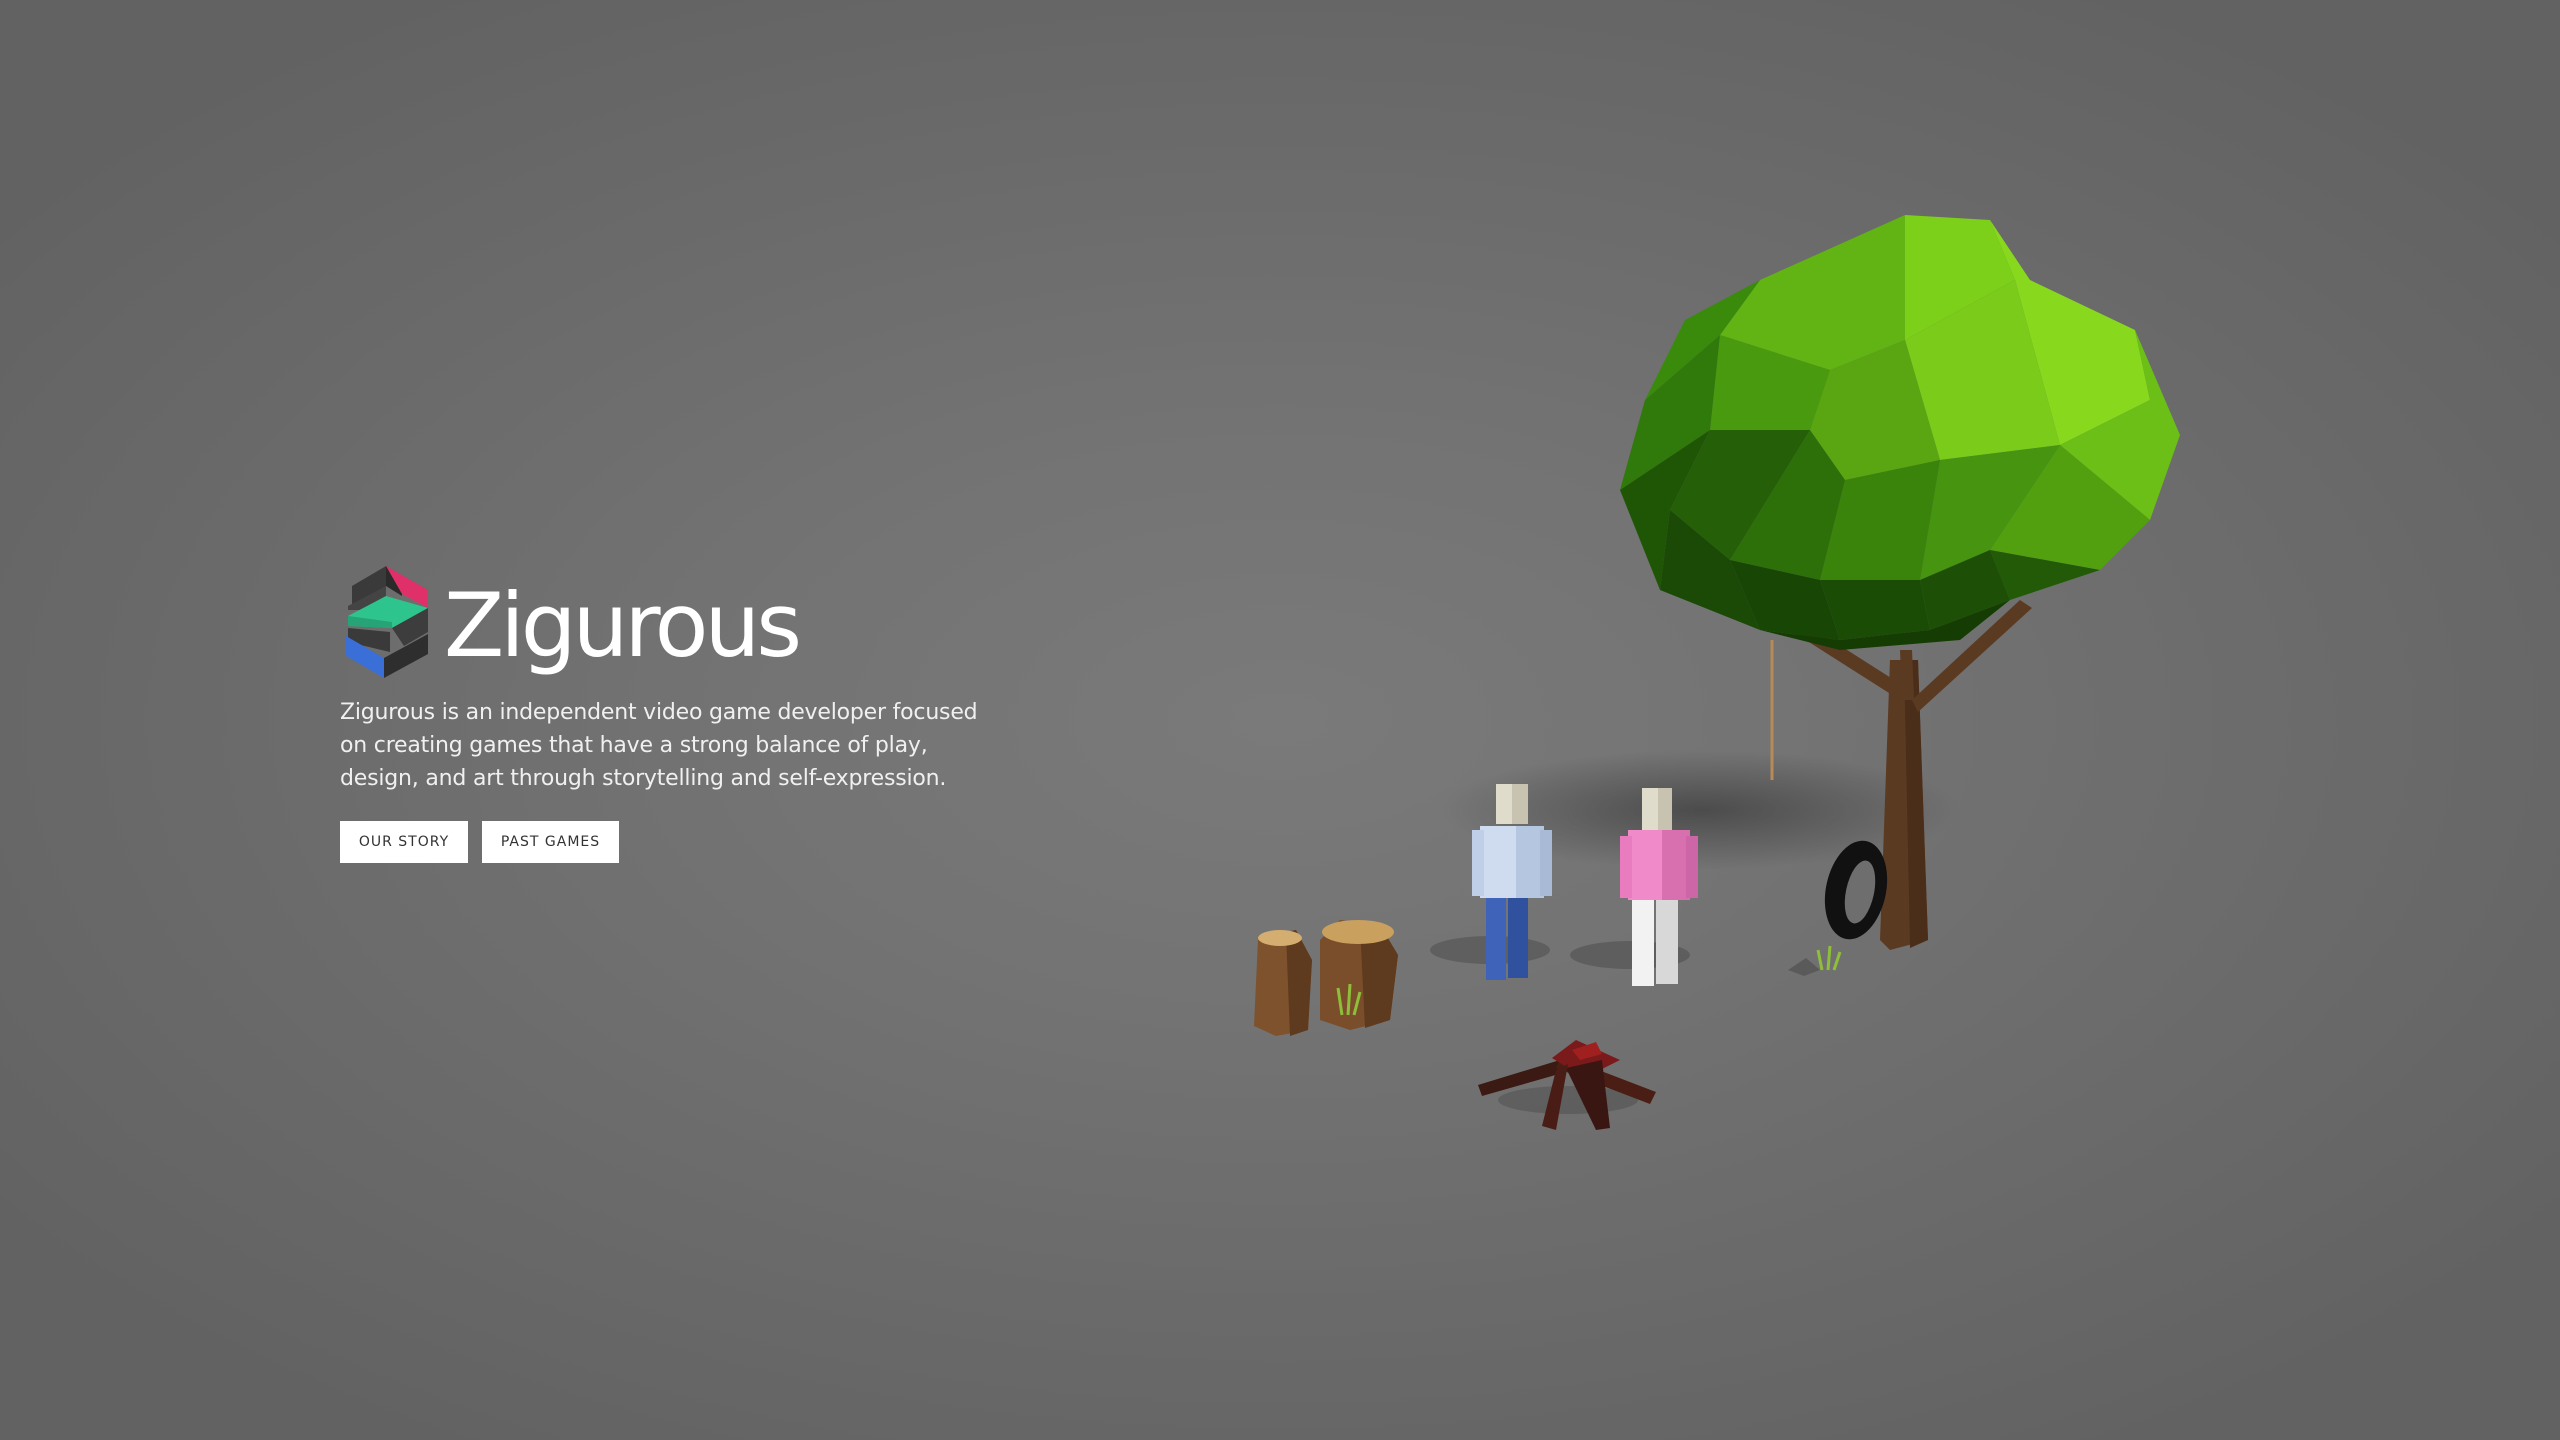 The height and width of the screenshot is (1440, 2560). Describe the element at coordinates (1567, 1085) in the screenshot. I see `campfire` at that location.